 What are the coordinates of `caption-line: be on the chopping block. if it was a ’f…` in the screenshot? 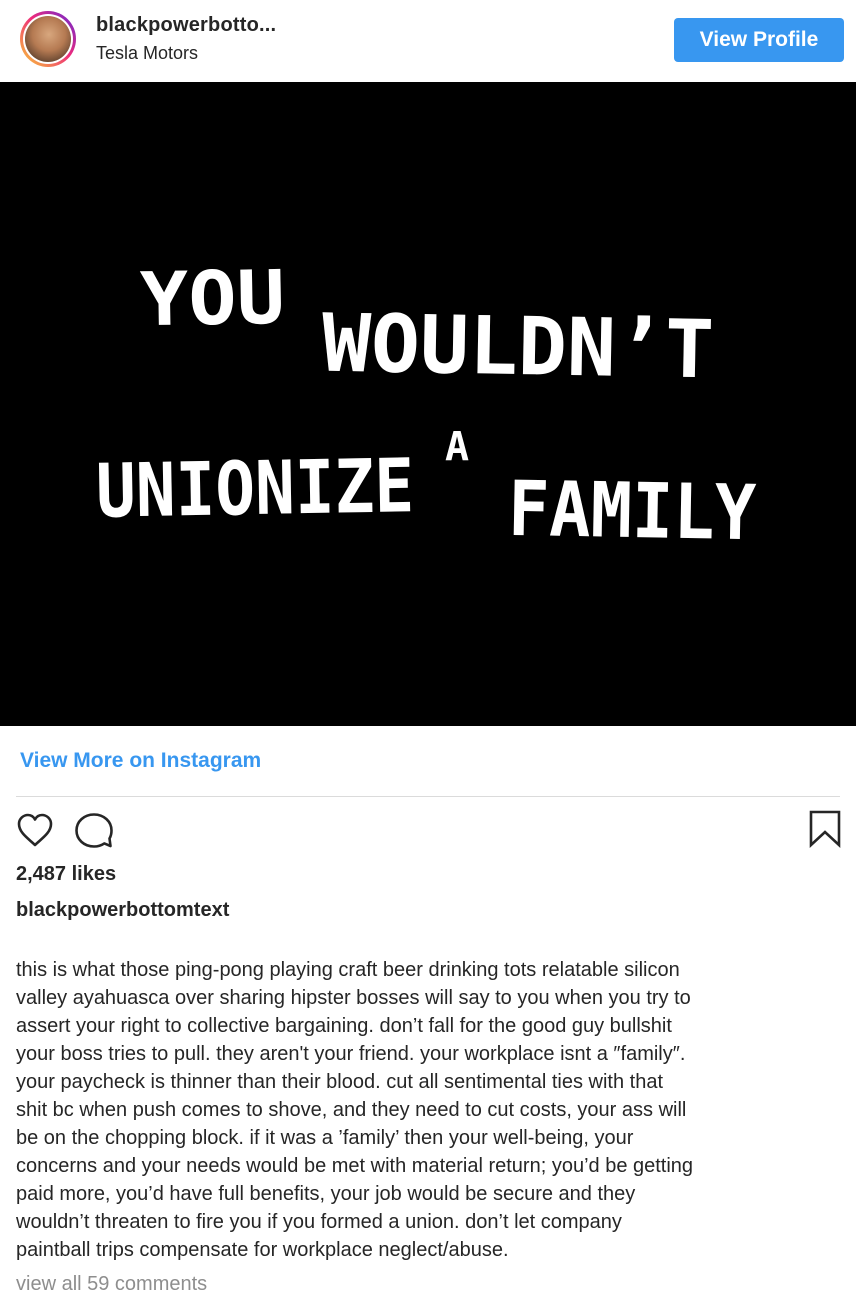 It's located at (325, 1138).